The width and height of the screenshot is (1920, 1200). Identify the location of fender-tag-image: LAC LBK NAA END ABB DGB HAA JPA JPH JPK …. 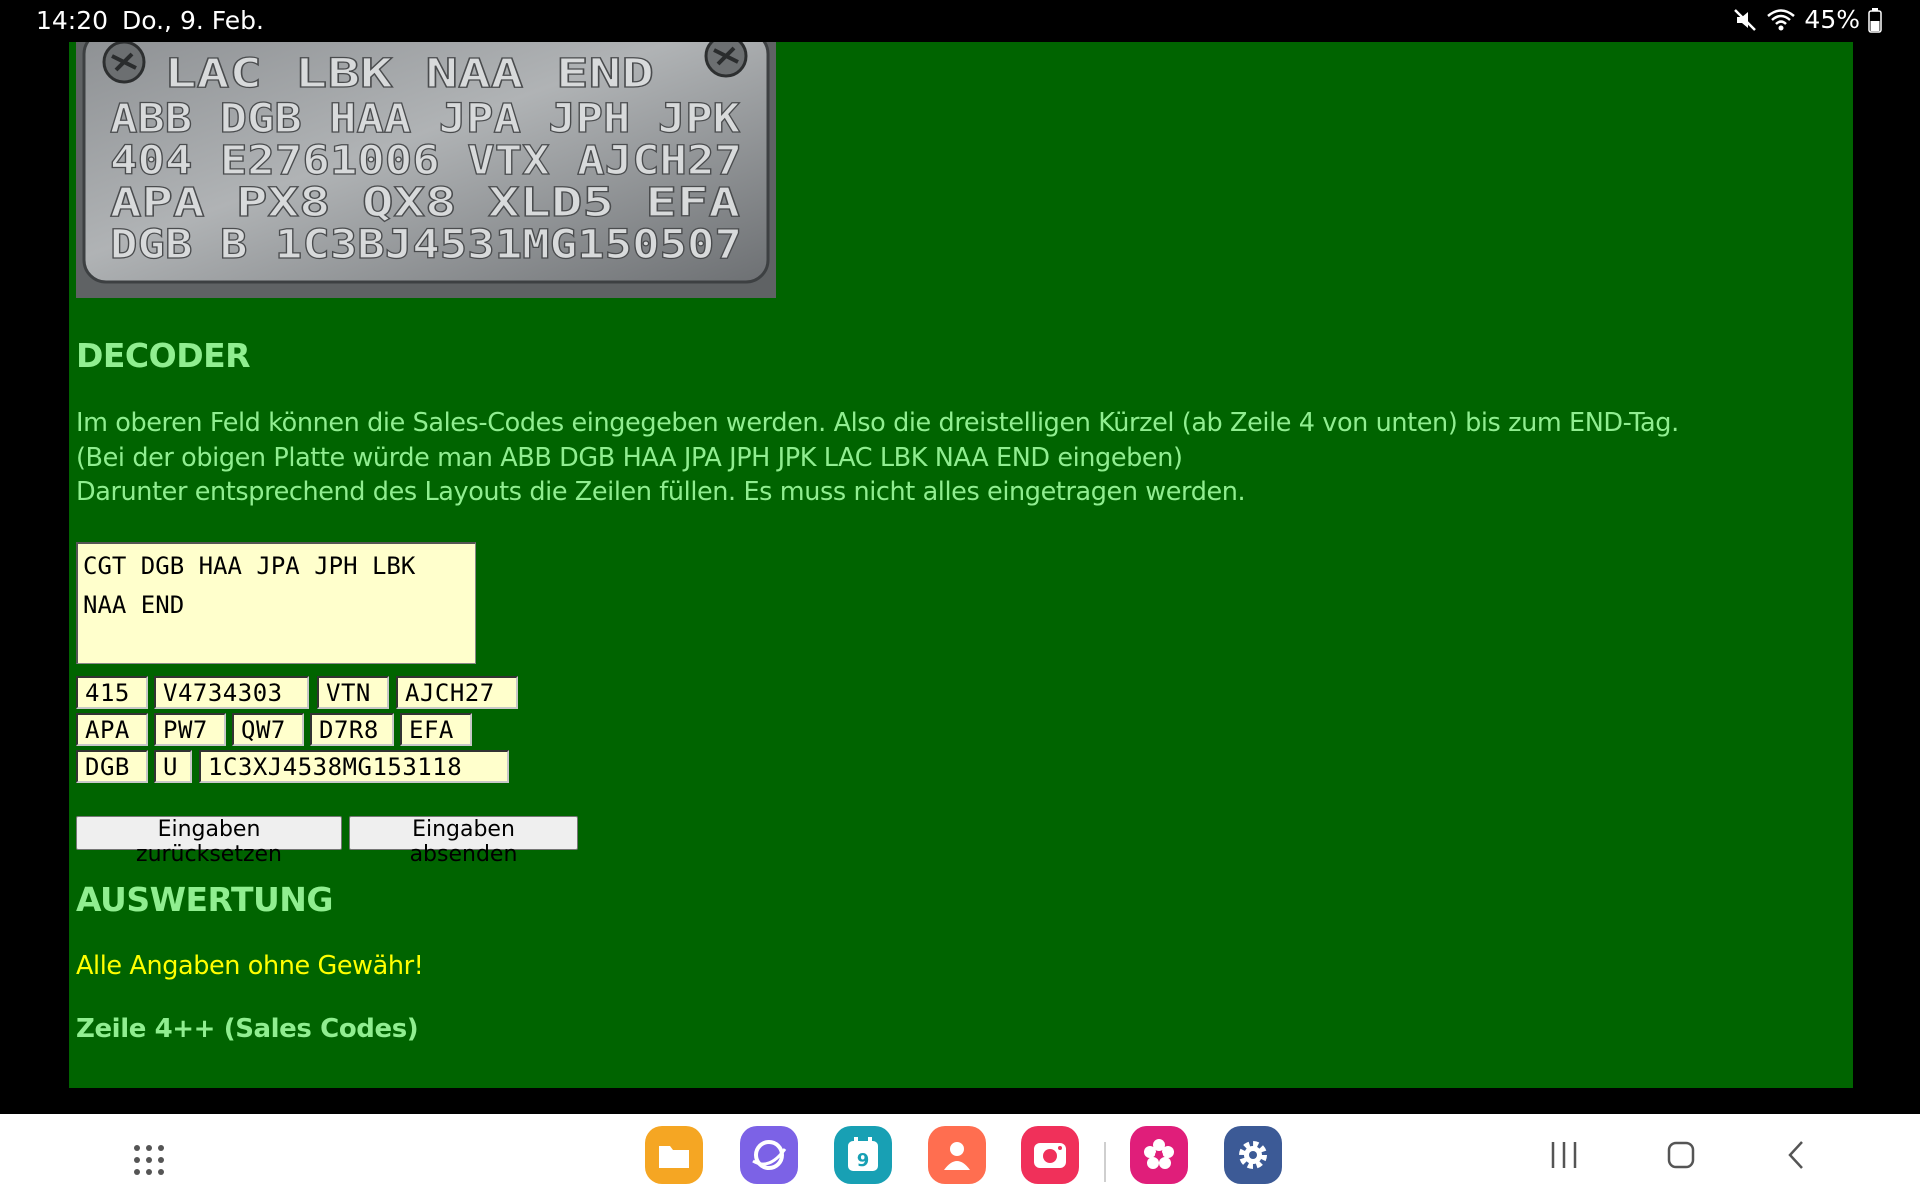
(426, 170).